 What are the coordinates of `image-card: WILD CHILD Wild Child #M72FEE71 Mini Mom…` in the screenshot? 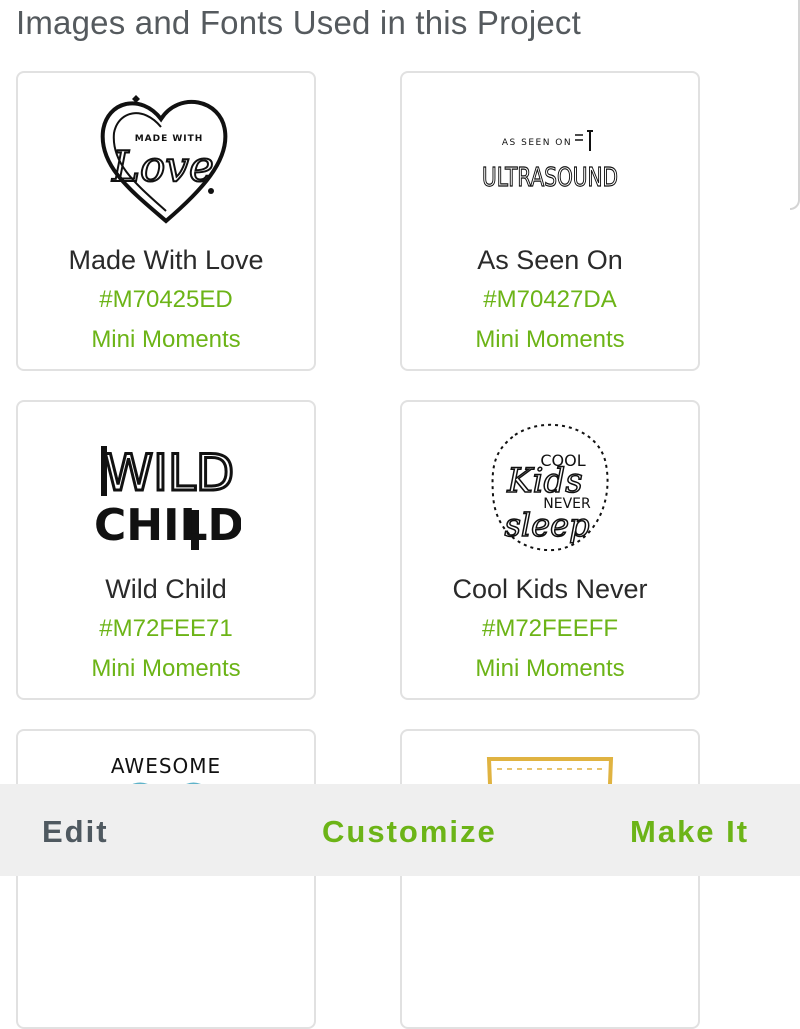 It's located at (166, 550).